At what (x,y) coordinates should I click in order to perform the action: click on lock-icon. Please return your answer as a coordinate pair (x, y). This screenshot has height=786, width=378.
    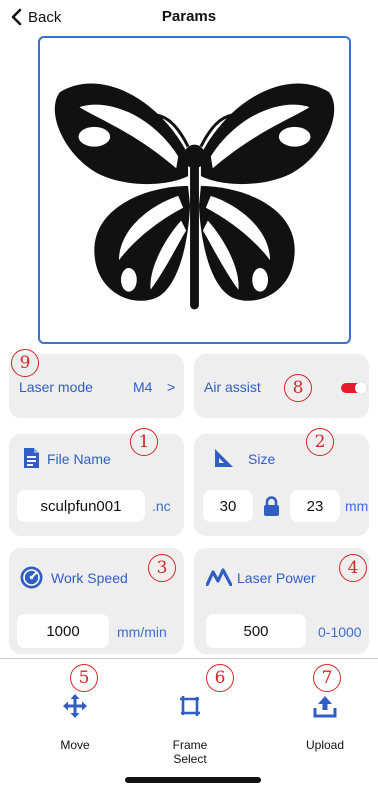
    Looking at the image, I should click on (271, 506).